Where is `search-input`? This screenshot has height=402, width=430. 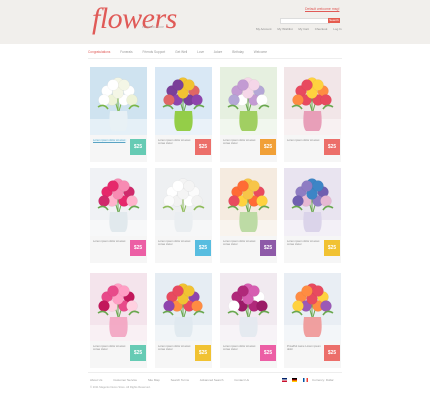
search-input is located at coordinates (305, 21).